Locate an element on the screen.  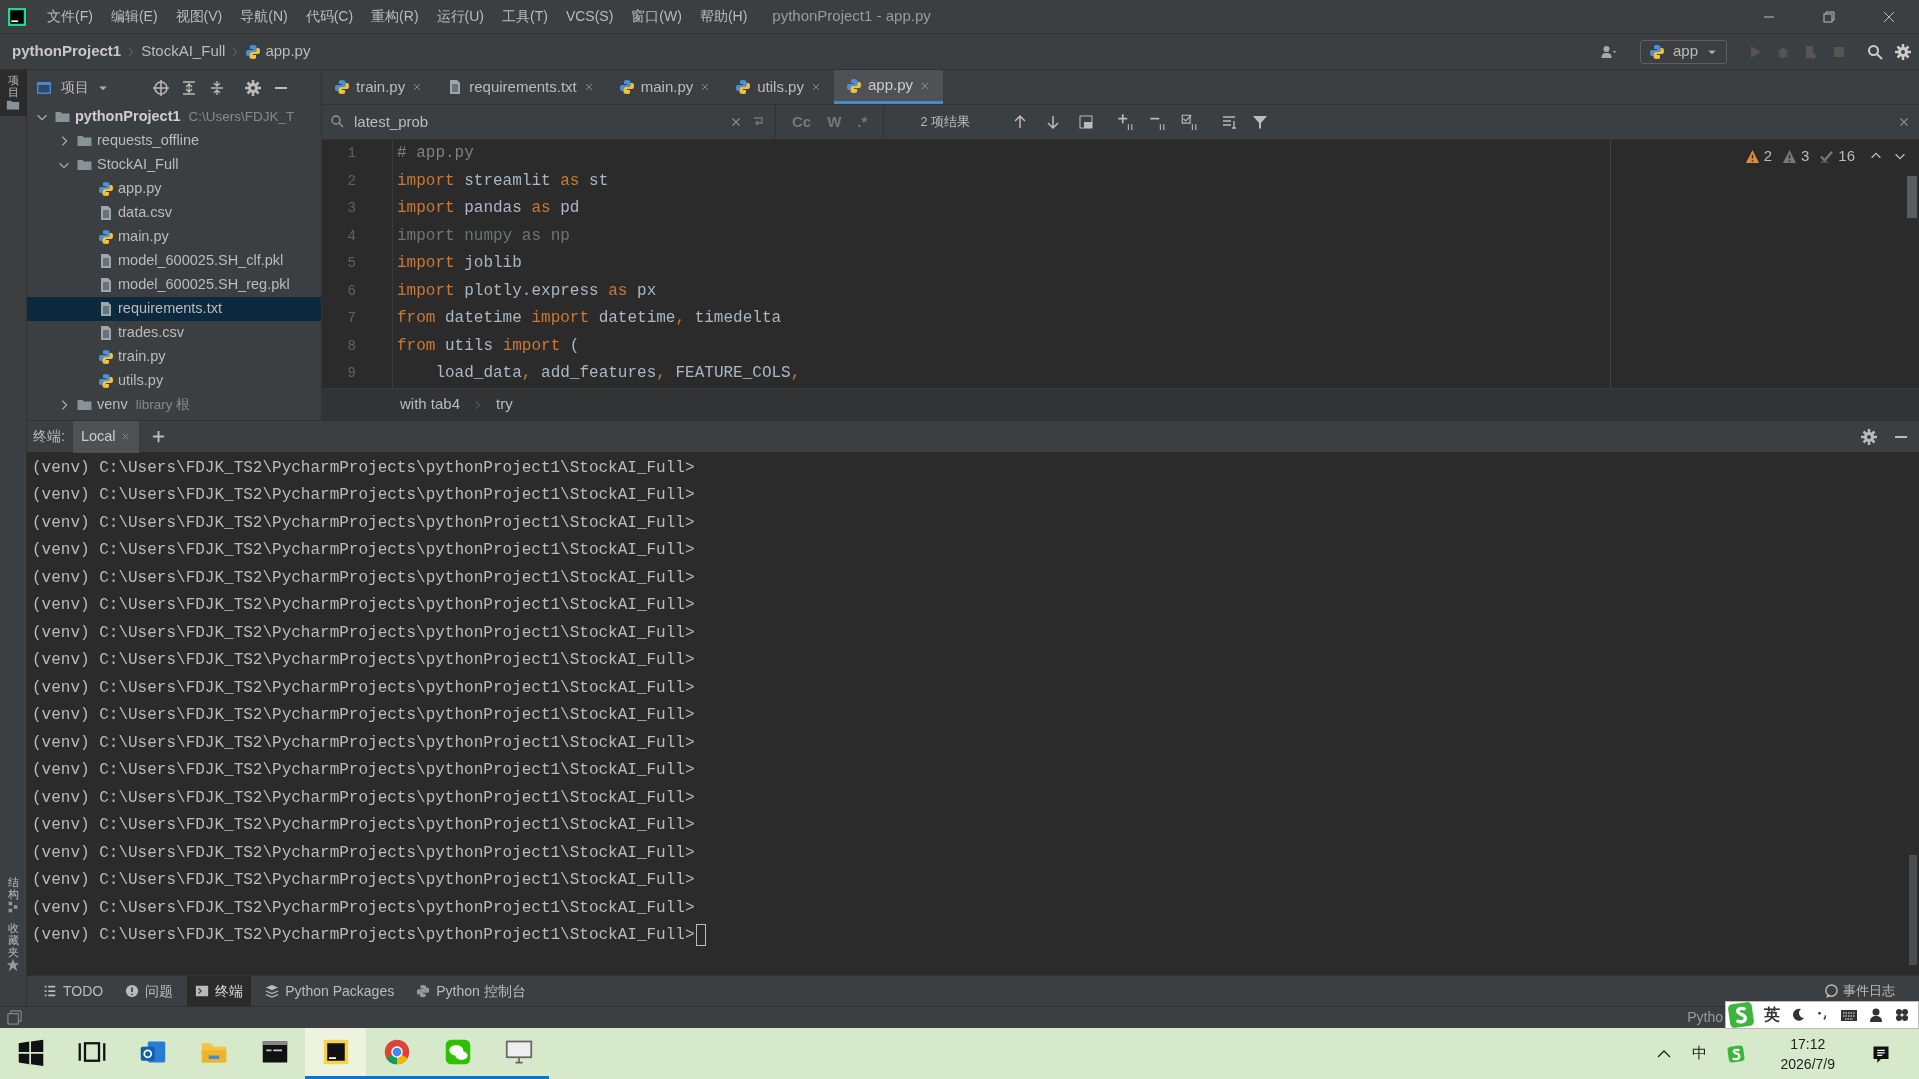
inspection-counter: 3 is located at coordinates (1795, 156).